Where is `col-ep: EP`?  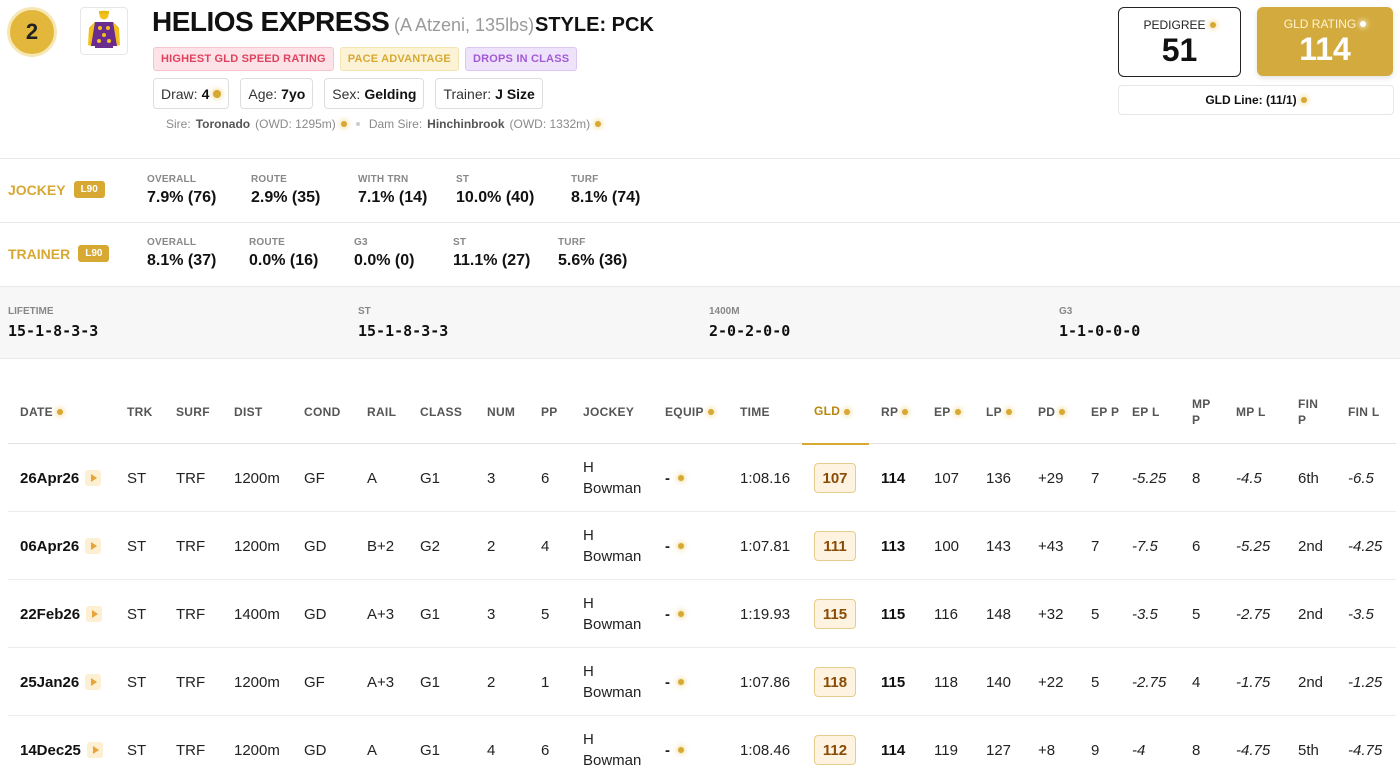
col-ep: EP is located at coordinates (947, 412).